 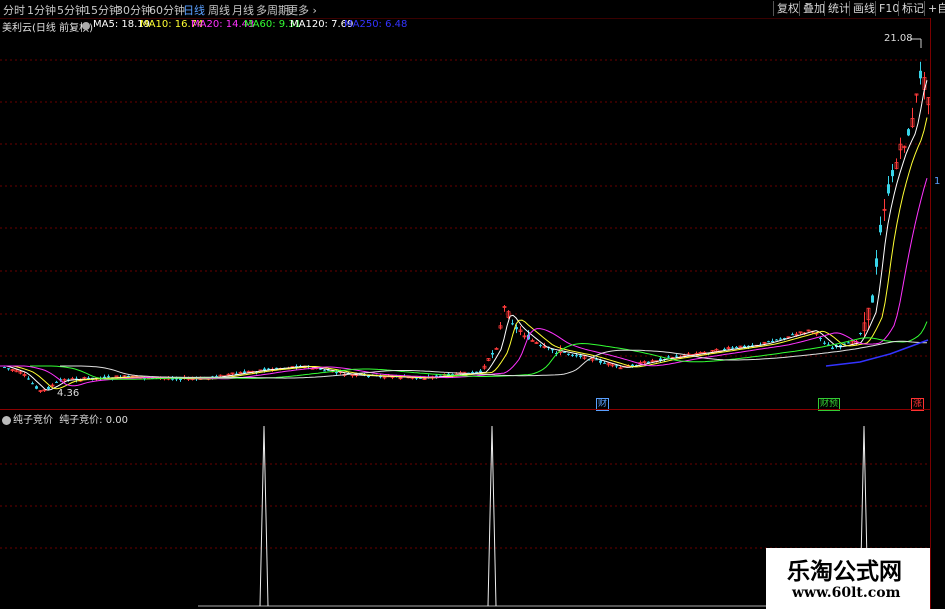 I want to click on gear-icon, so click(x=86, y=26).